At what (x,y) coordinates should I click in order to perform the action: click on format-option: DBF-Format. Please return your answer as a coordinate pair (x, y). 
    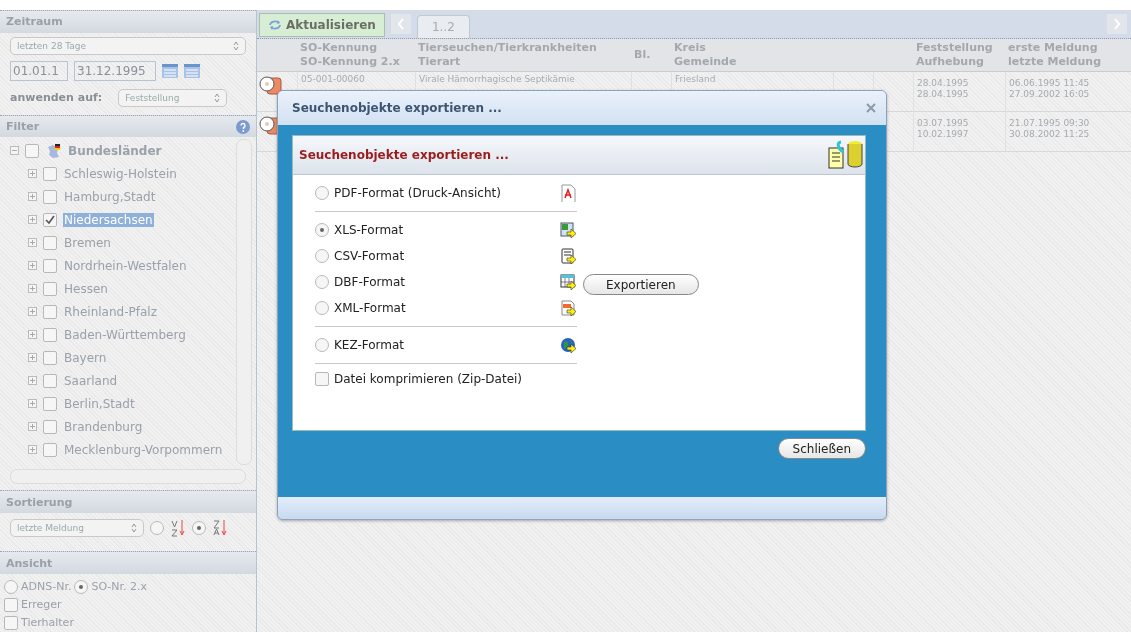
    Looking at the image, I should click on (444, 282).